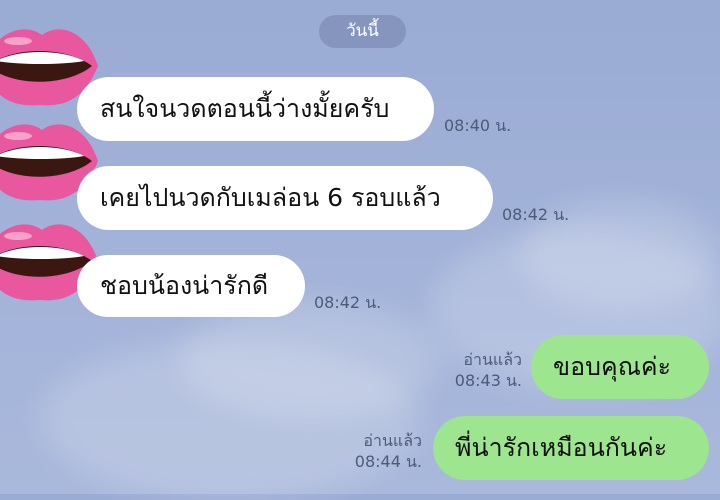 The height and width of the screenshot is (500, 720). Describe the element at coordinates (245, 108) in the screenshot. I see `message-text: สนใจนวดตอนนี้ว่างมั้ยครับ` at that location.